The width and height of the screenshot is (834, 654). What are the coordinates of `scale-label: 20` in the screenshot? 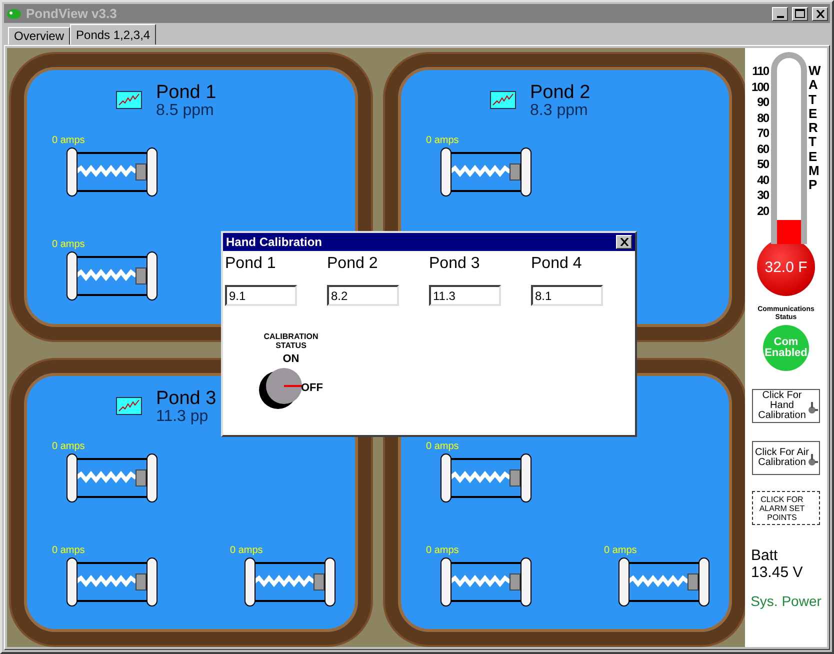 It's located at (762, 211).